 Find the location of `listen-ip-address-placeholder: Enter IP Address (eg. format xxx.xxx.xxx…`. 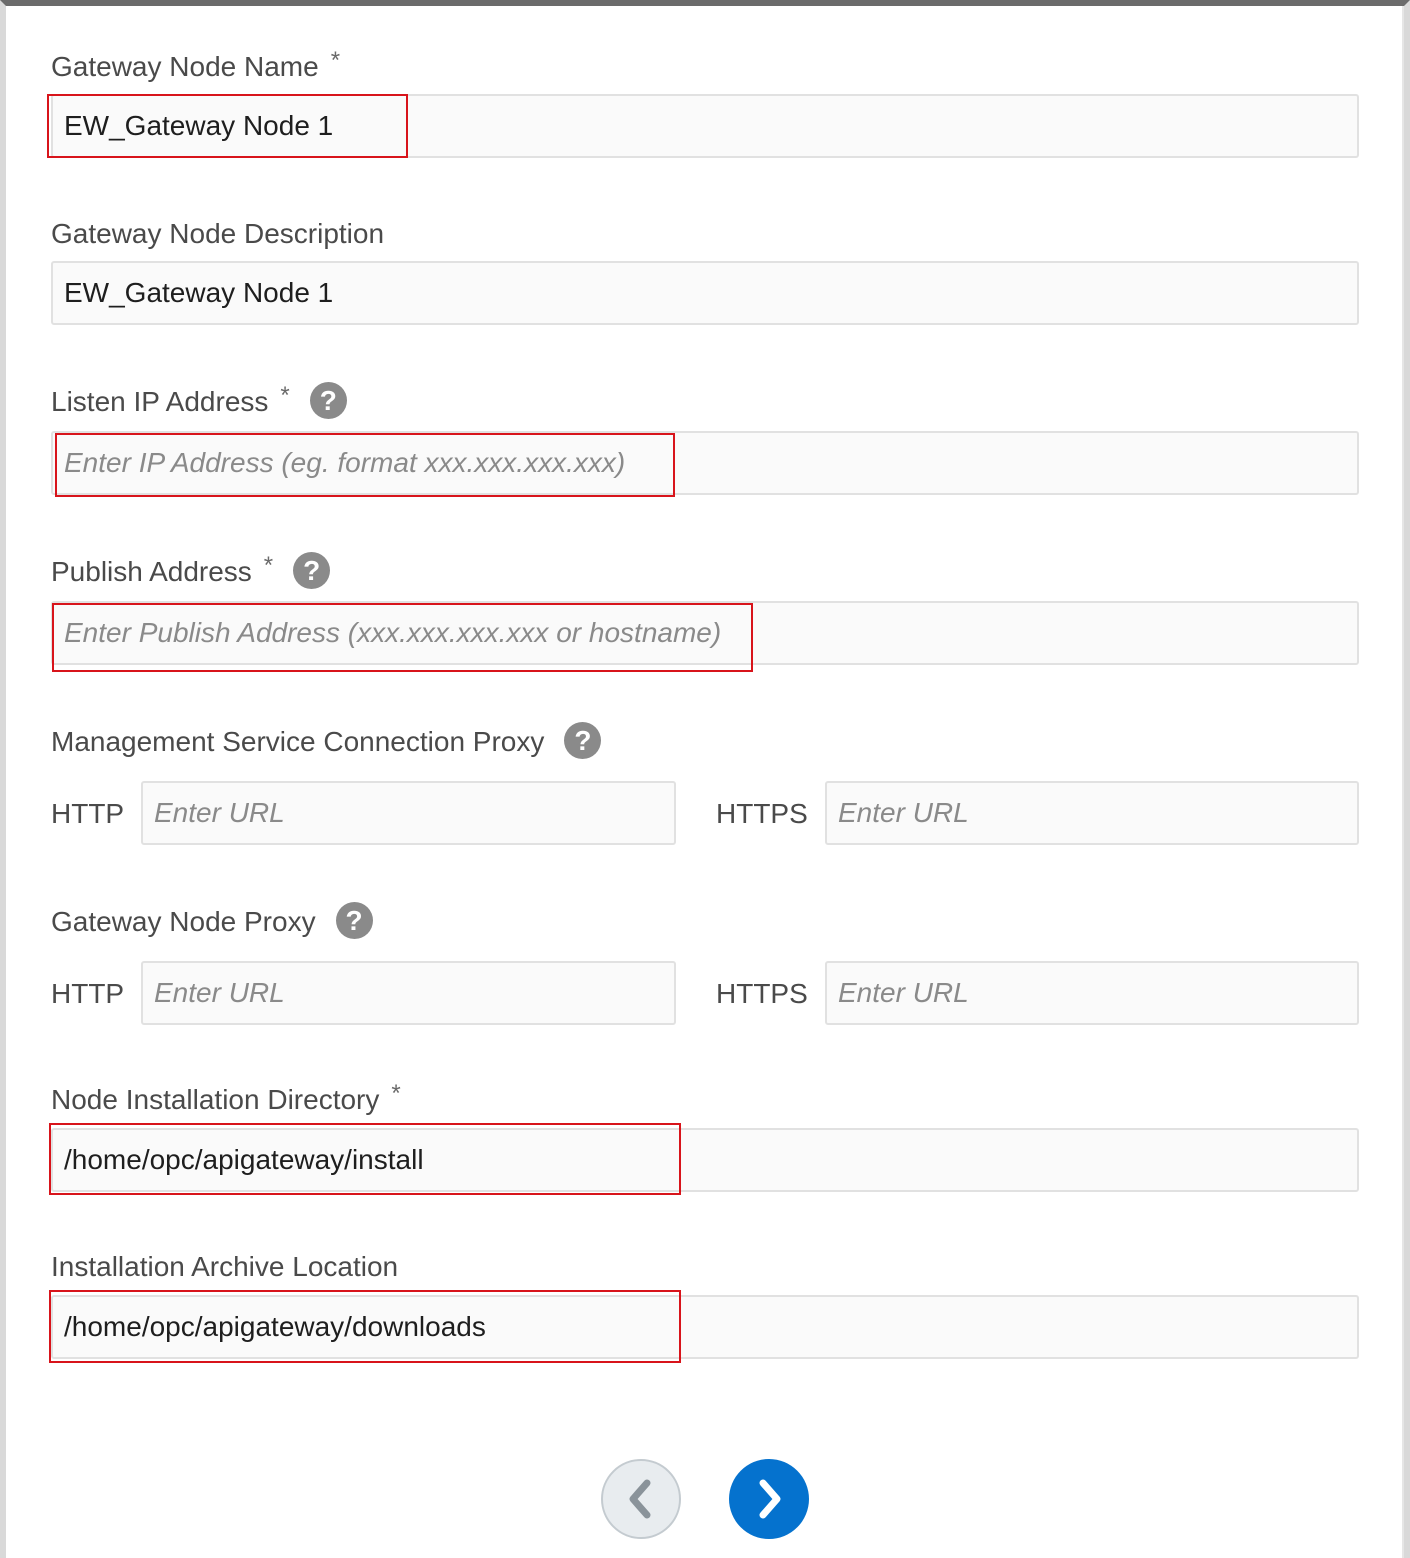

listen-ip-address-placeholder: Enter IP Address (eg. format xxx.xxx.xxx… is located at coordinates (345, 462).